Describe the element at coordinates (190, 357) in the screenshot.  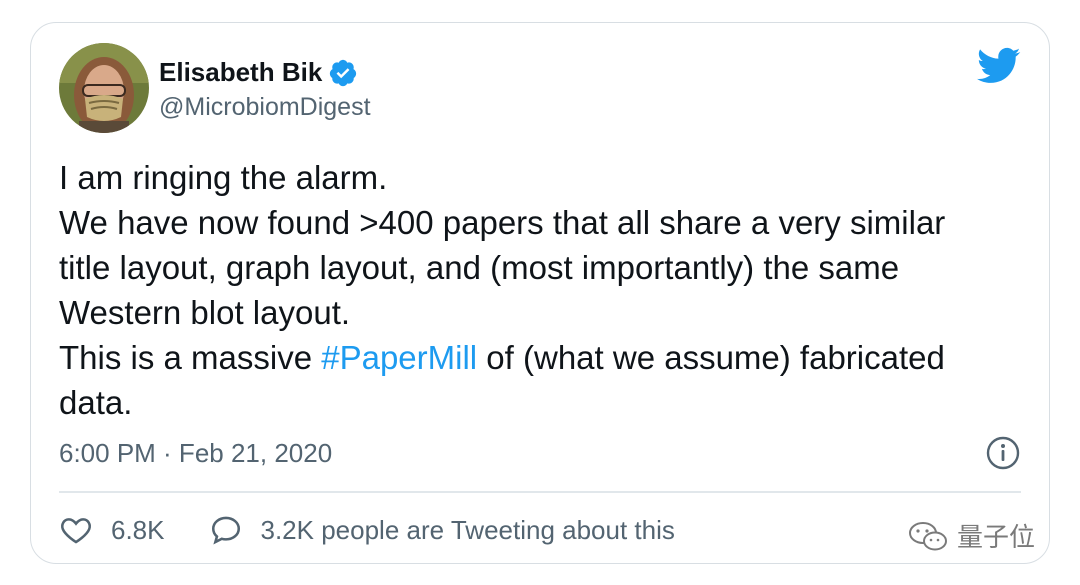
I see `tweet-text-segment: This is a massive` at that location.